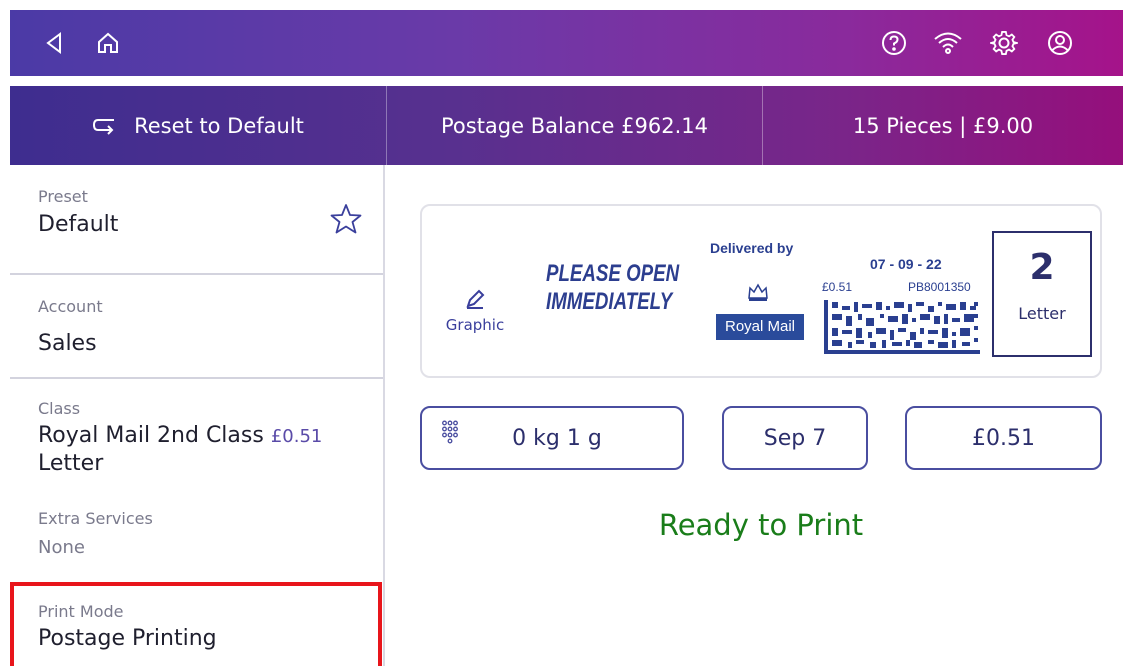 Image resolution: width=1123 pixels, height=666 pixels. I want to click on graphic-button: Graphic, so click(475, 311).